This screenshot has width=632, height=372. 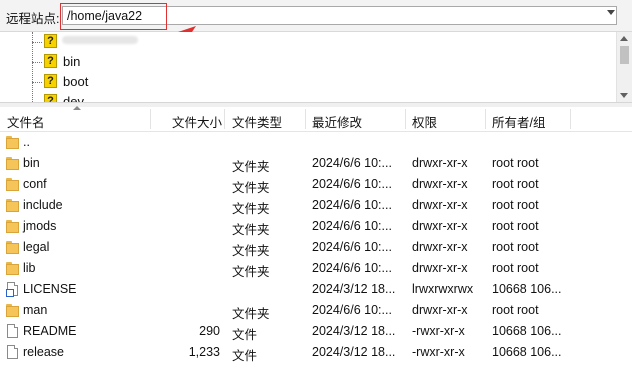 I want to click on remote-site-label: 远程站点:, so click(x=33, y=19).